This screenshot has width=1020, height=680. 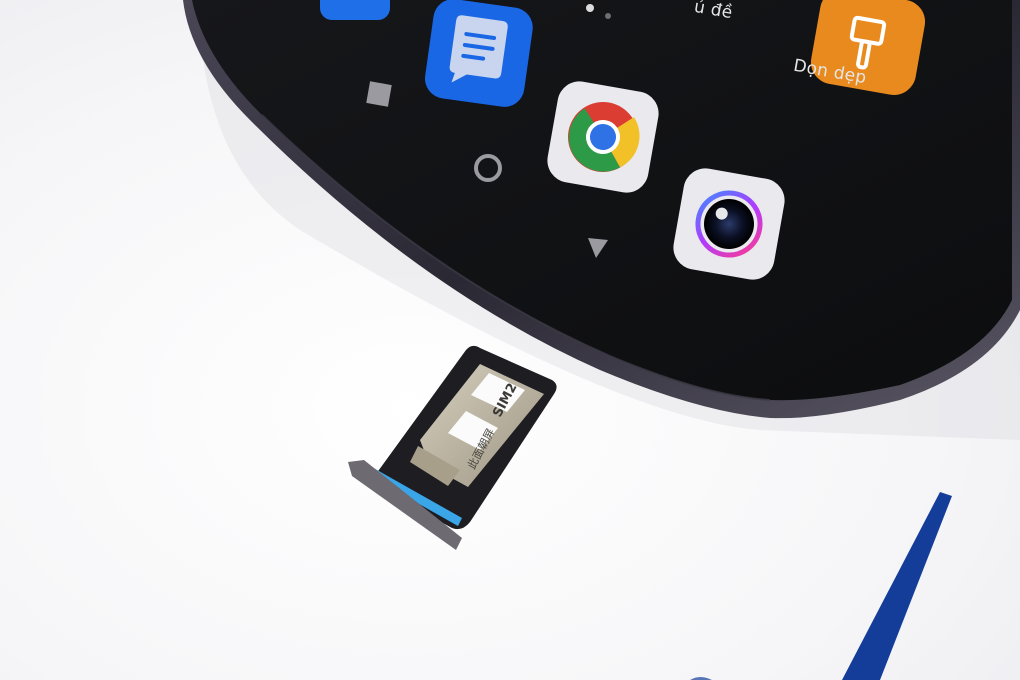 What do you see at coordinates (608, 16) in the screenshot?
I see `page-dot` at bounding box center [608, 16].